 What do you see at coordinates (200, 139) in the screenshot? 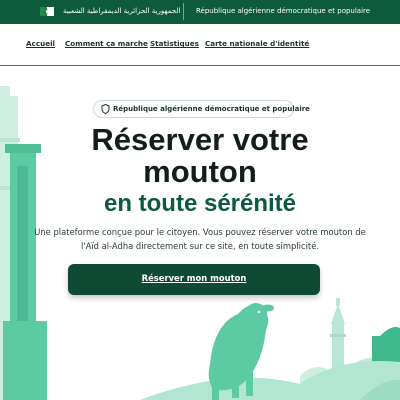
I see `hero-title-line1: Réserver votre` at bounding box center [200, 139].